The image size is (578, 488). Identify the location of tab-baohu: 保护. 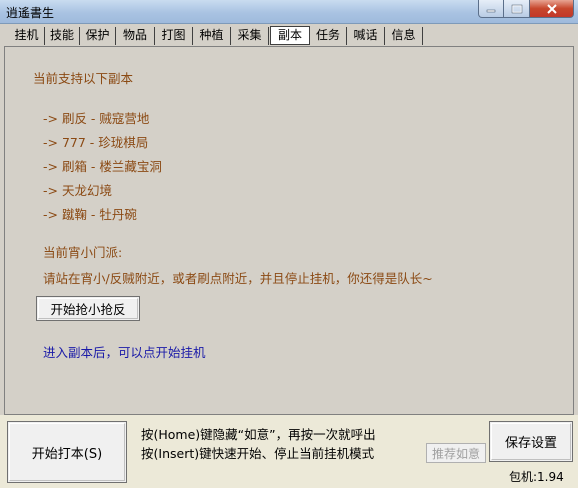
(98, 36).